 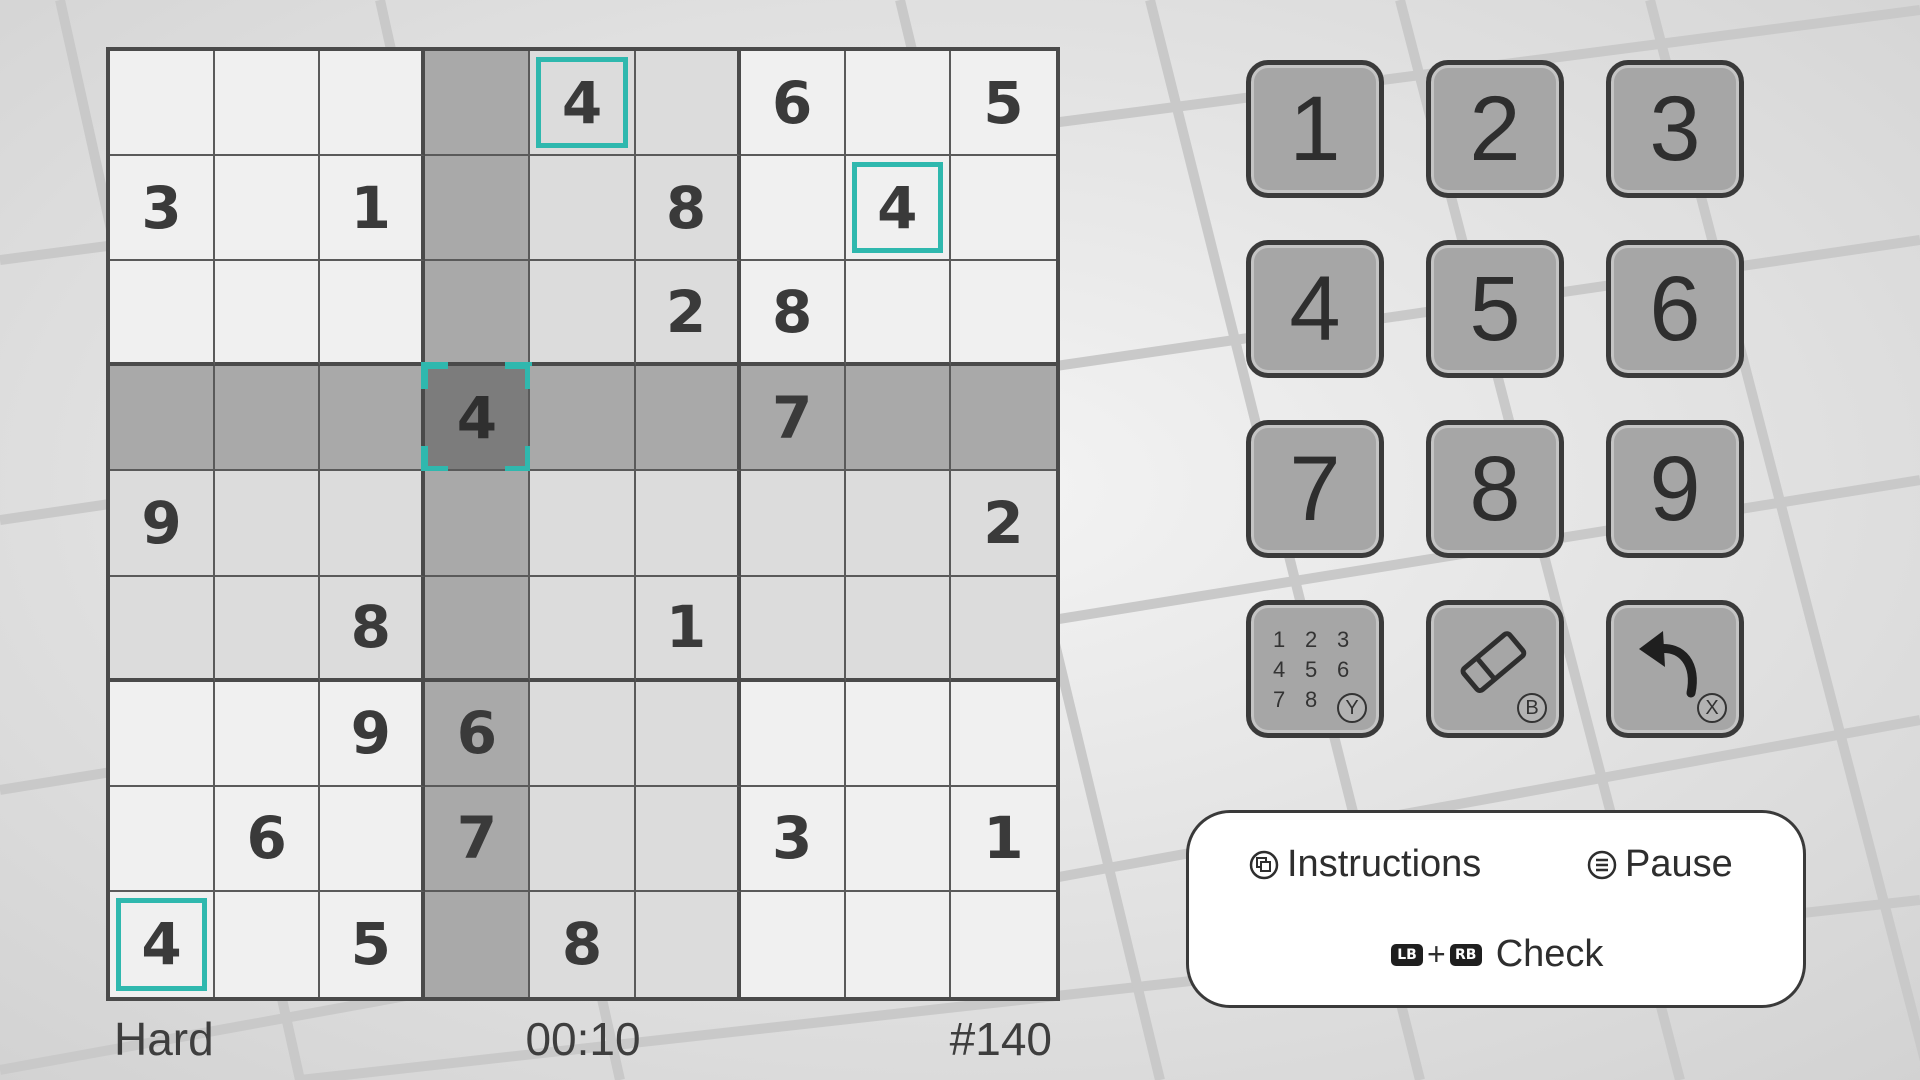 What do you see at coordinates (583, 209) in the screenshot?
I see `sudoku-cell-r2c5` at bounding box center [583, 209].